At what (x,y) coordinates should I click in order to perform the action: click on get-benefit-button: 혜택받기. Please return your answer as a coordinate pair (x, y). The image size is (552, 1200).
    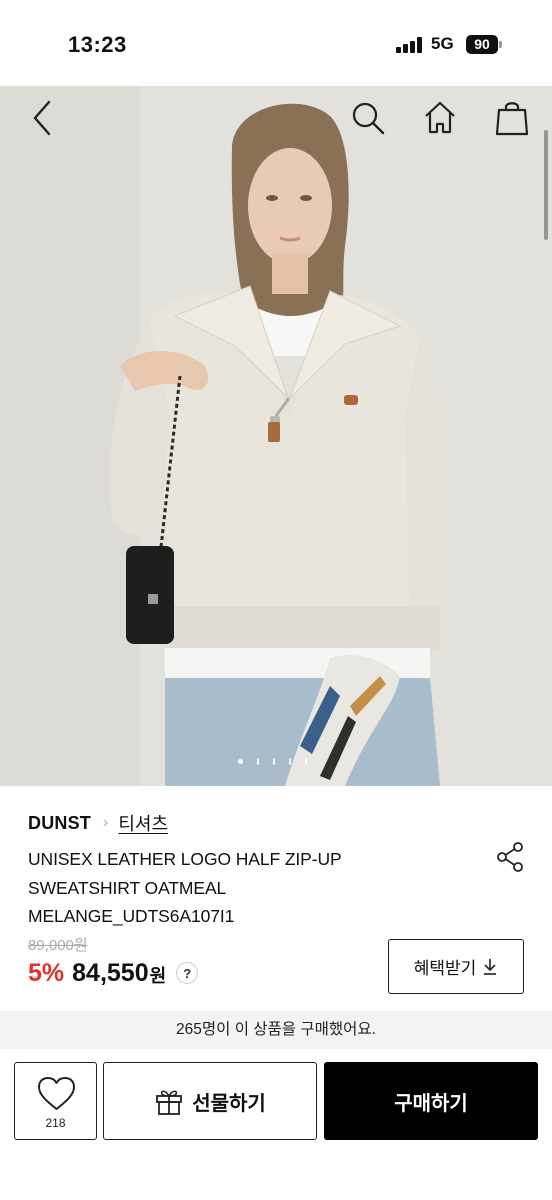
    Looking at the image, I should click on (456, 966).